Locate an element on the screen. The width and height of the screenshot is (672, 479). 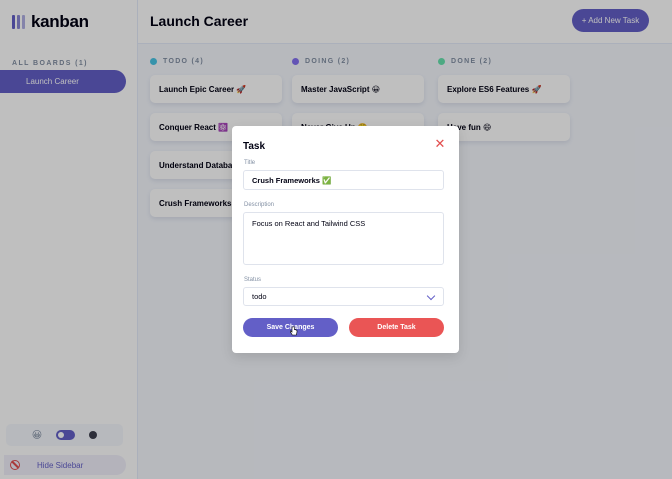
close-icon: ✕ is located at coordinates (440, 143).